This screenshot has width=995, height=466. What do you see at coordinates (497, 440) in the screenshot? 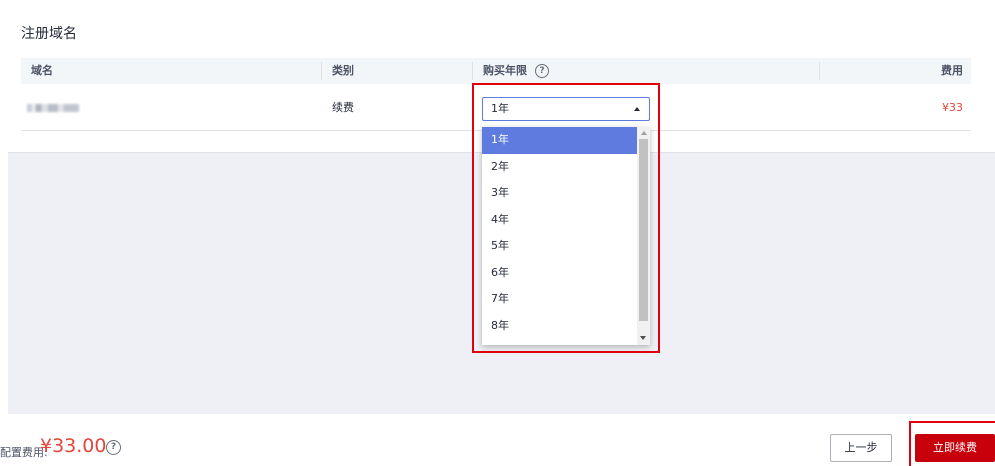
I see `footer-bar: 配置费用: ¥33.00 ? 上一步 立即续费` at bounding box center [497, 440].